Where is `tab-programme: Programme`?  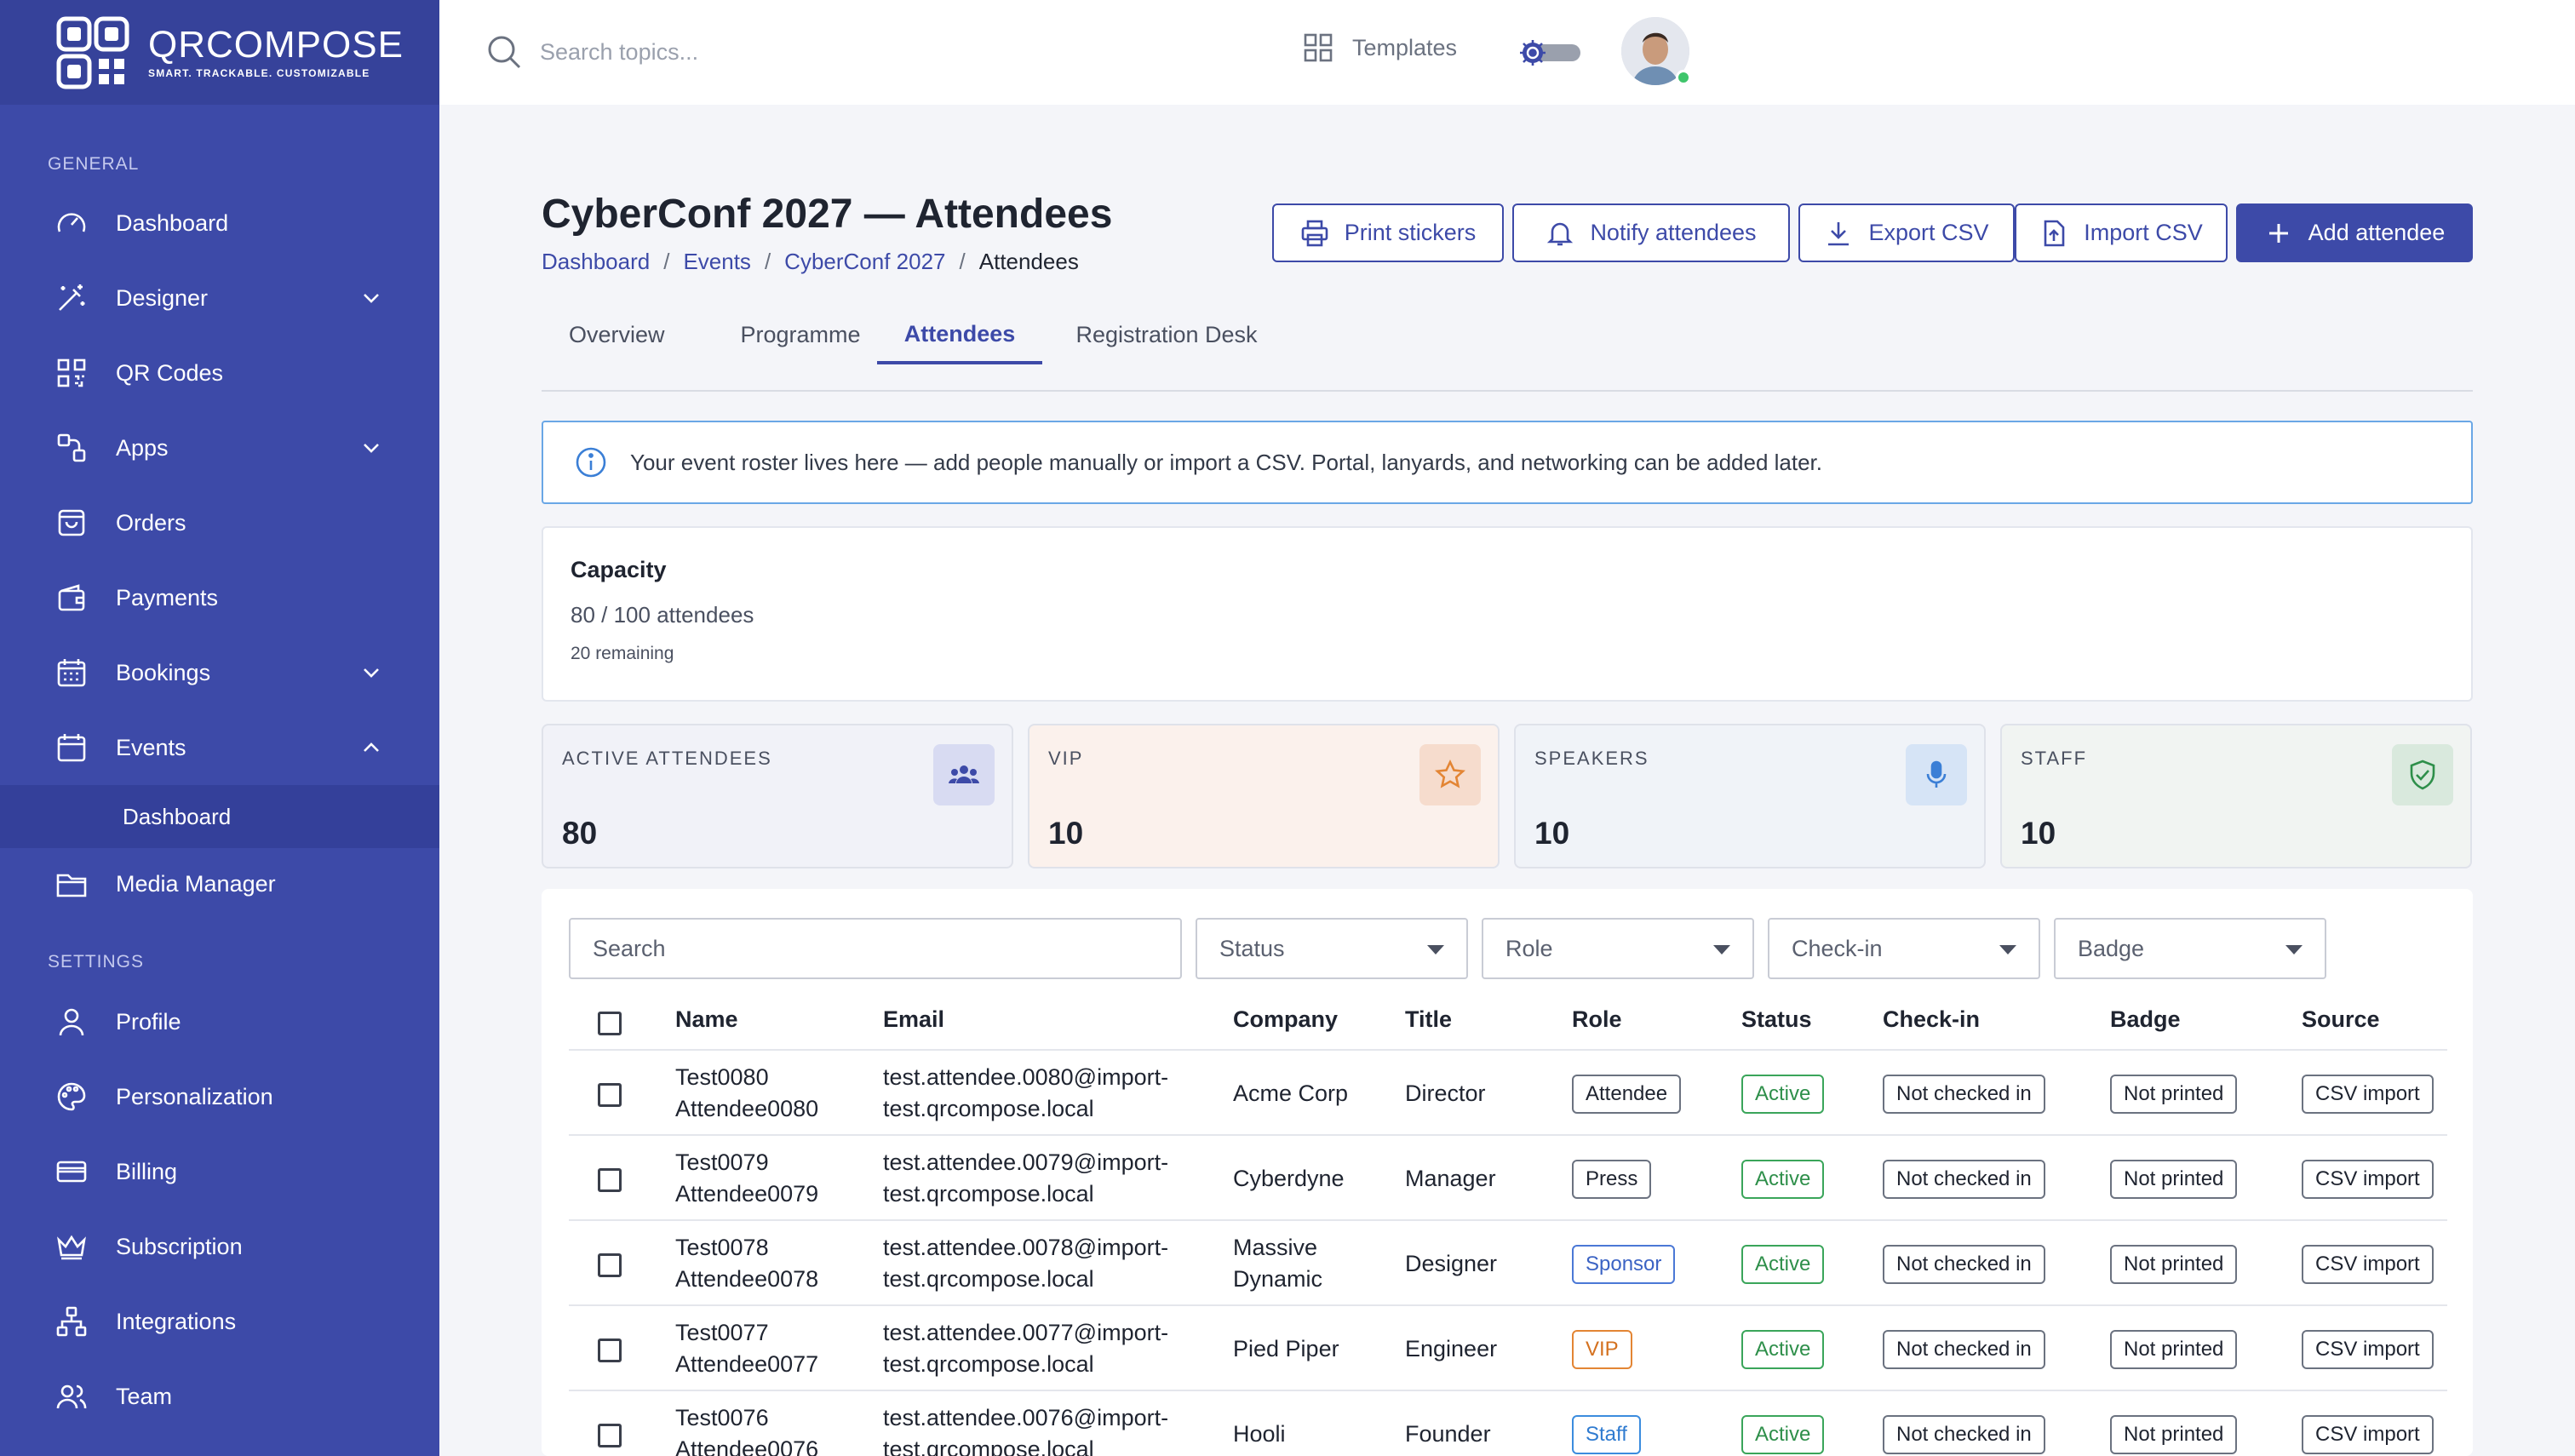
tab-programme: Programme is located at coordinates (800, 335).